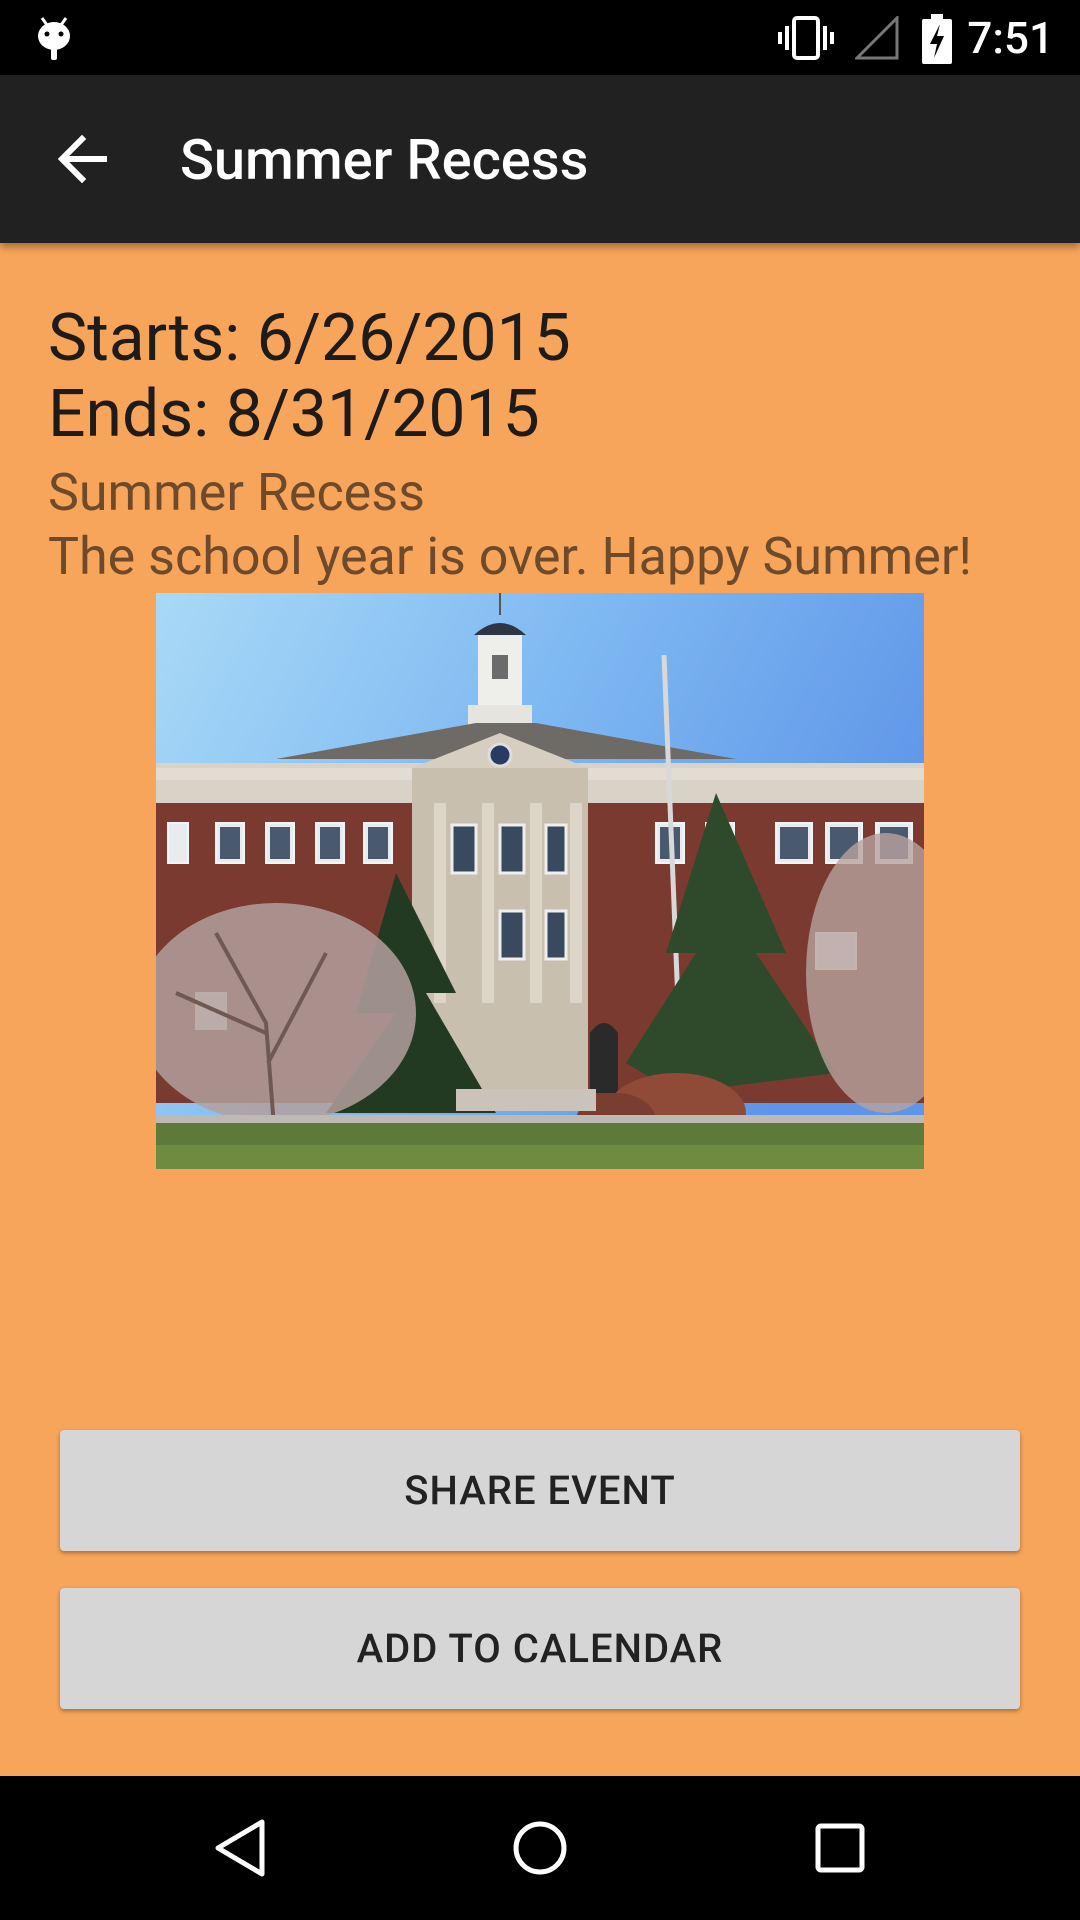 The width and height of the screenshot is (1080, 1920). I want to click on arrow-back-icon, so click(82, 159).